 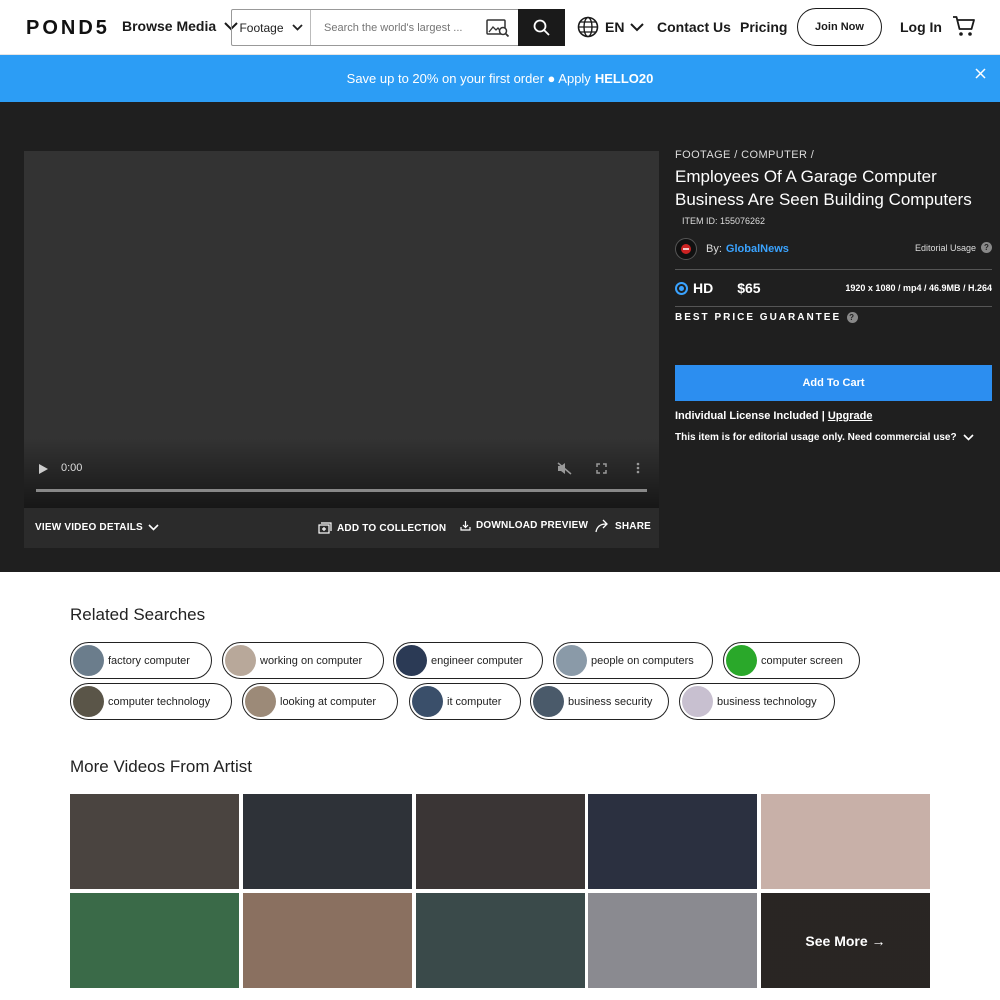 I want to click on format-label: HD, so click(x=703, y=288).